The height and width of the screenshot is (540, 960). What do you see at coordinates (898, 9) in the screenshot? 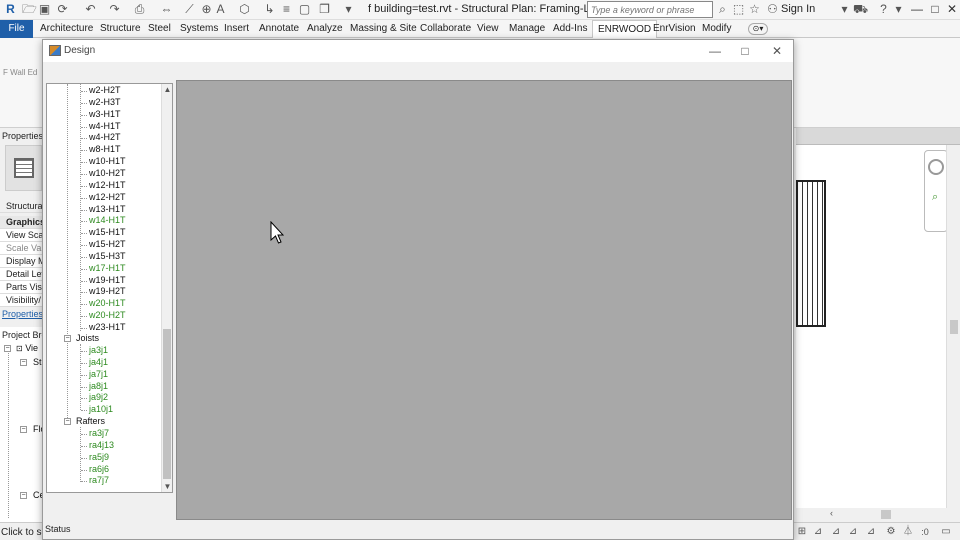
I see `help-dropdown-icon: ▾` at bounding box center [898, 9].